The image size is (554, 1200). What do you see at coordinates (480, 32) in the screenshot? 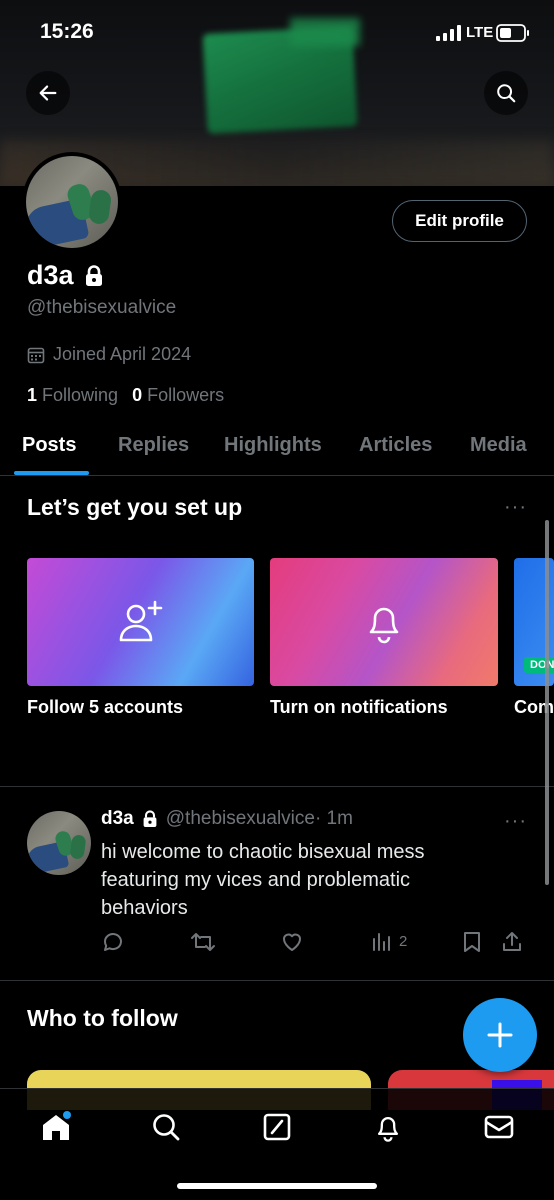
I see `network-type: LTE` at bounding box center [480, 32].